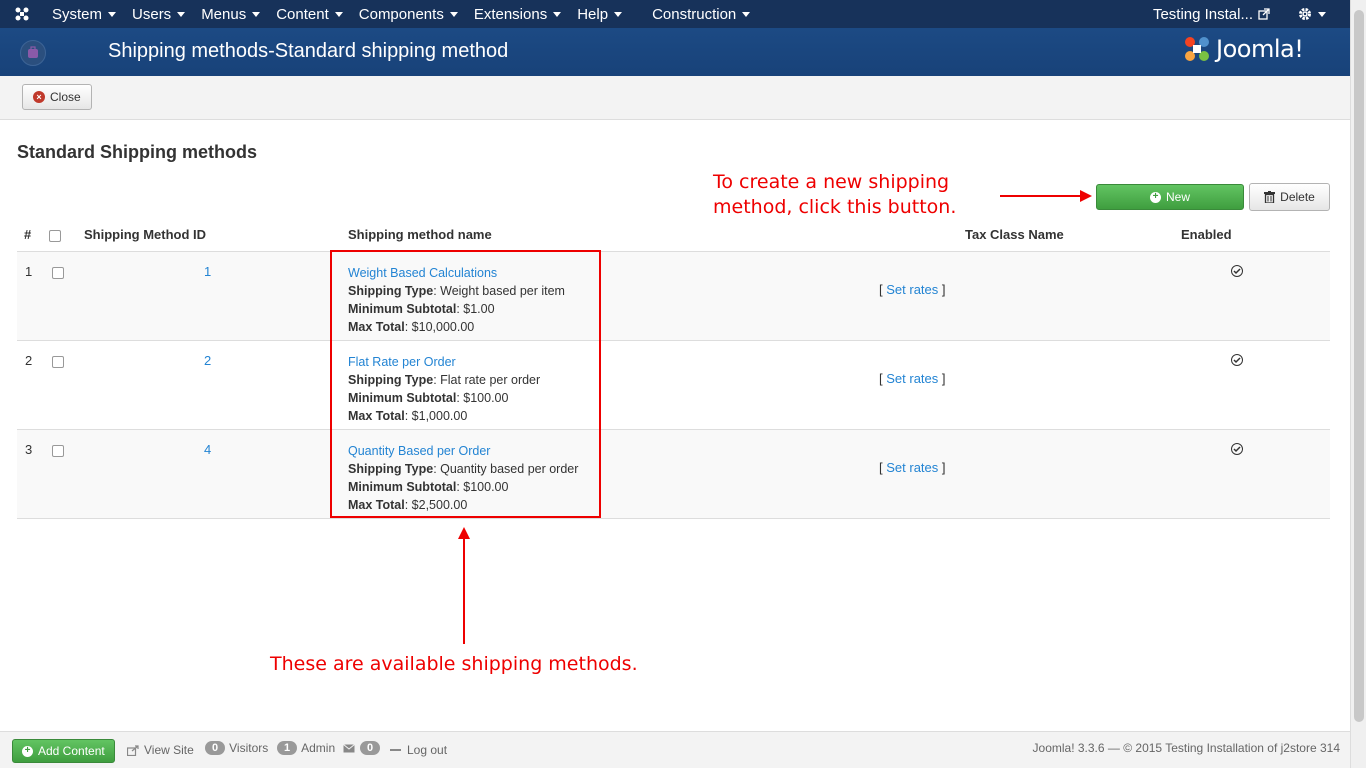  Describe the element at coordinates (454, 664) in the screenshot. I see `annotation-available-methods: These are available shipping methods.` at that location.